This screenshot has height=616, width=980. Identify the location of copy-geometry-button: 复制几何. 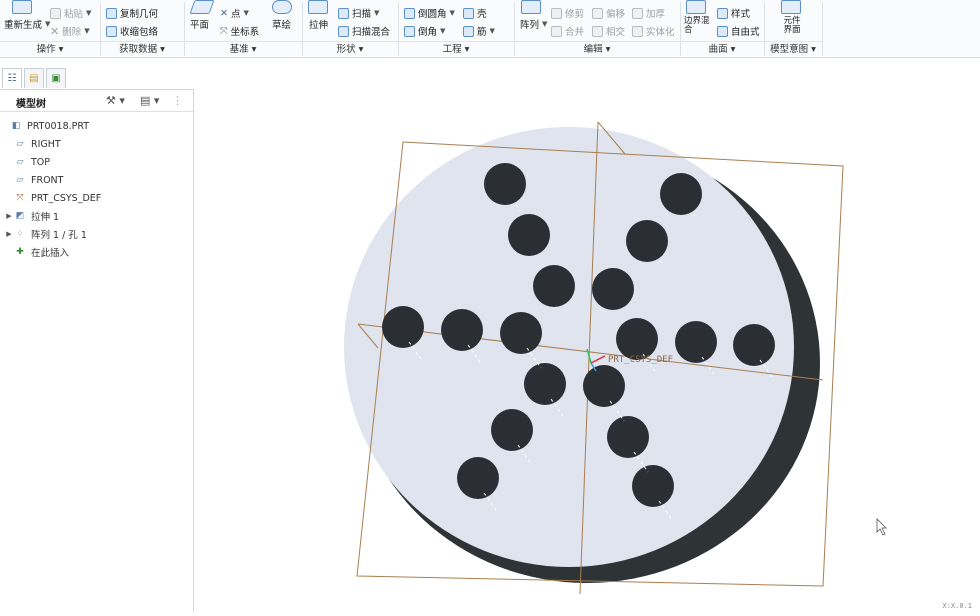
(132, 13).